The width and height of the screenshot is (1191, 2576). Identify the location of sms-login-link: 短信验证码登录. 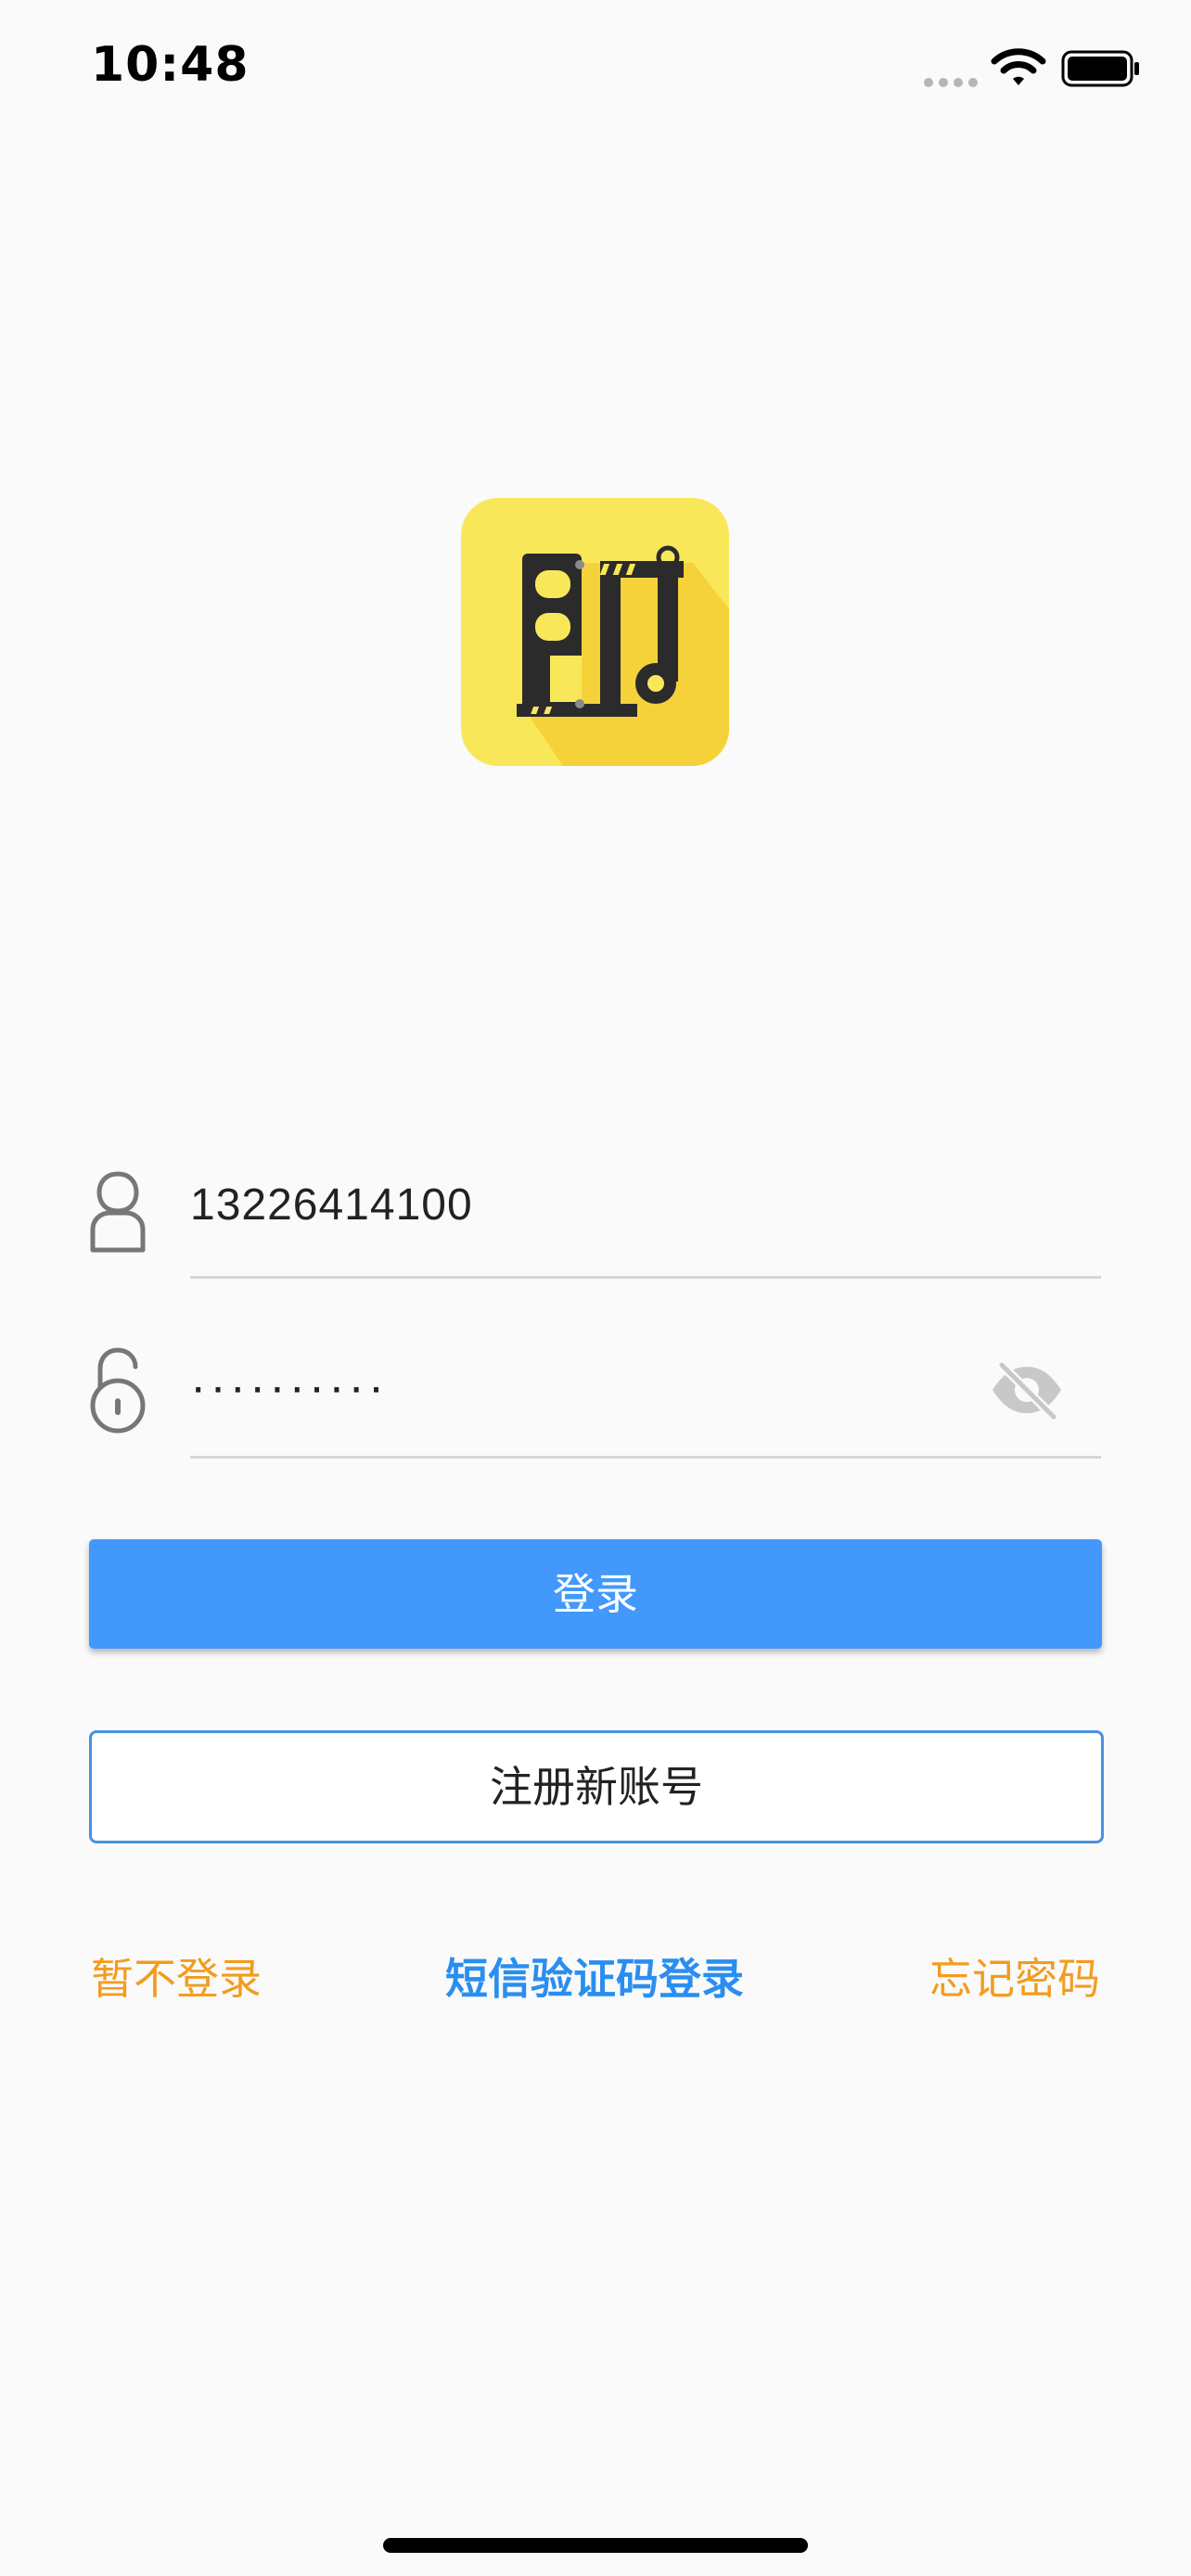
(594, 1979).